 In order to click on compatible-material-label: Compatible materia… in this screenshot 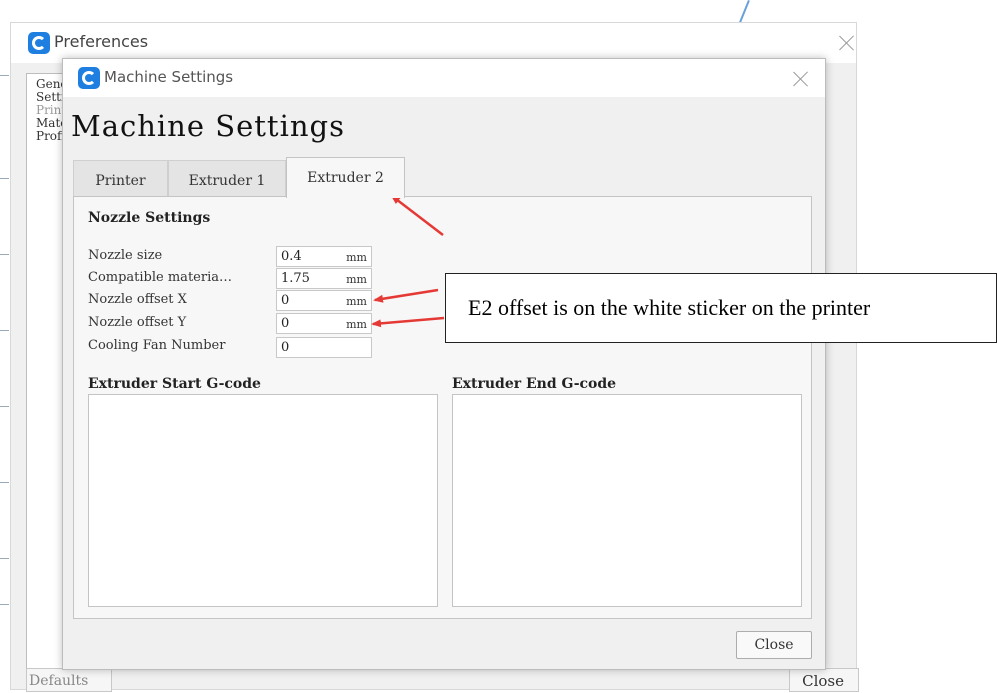, I will do `click(160, 277)`.